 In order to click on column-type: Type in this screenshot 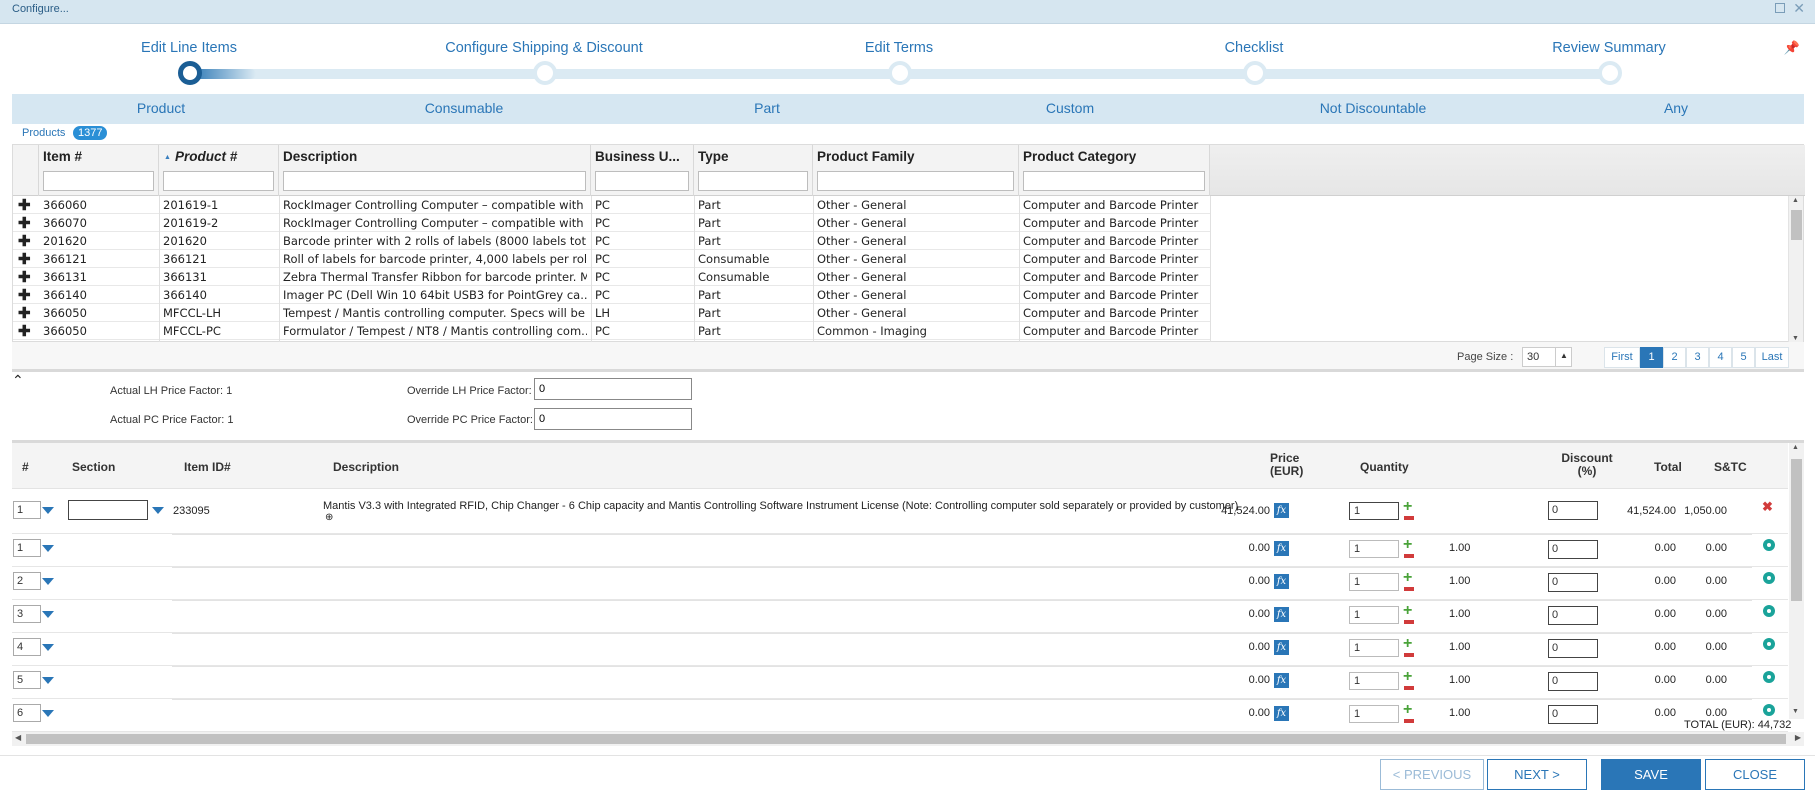, I will do `click(753, 170)`.